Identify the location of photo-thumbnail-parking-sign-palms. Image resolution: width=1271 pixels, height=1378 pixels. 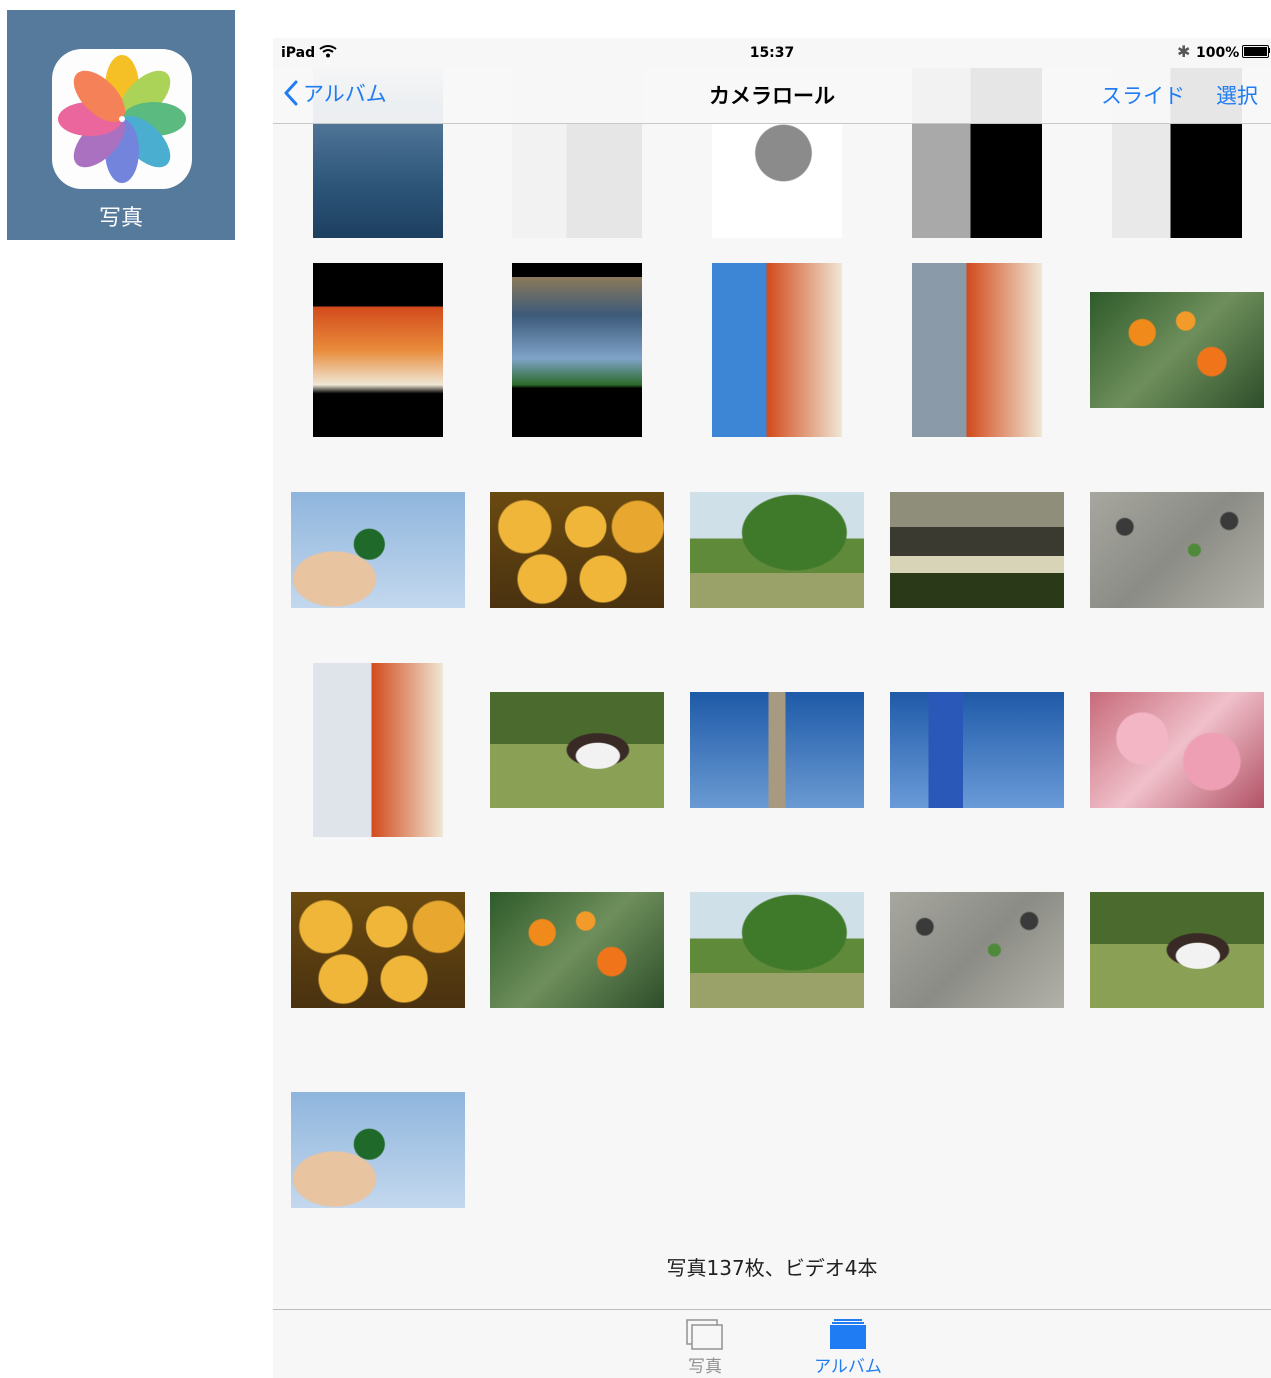
(977, 750).